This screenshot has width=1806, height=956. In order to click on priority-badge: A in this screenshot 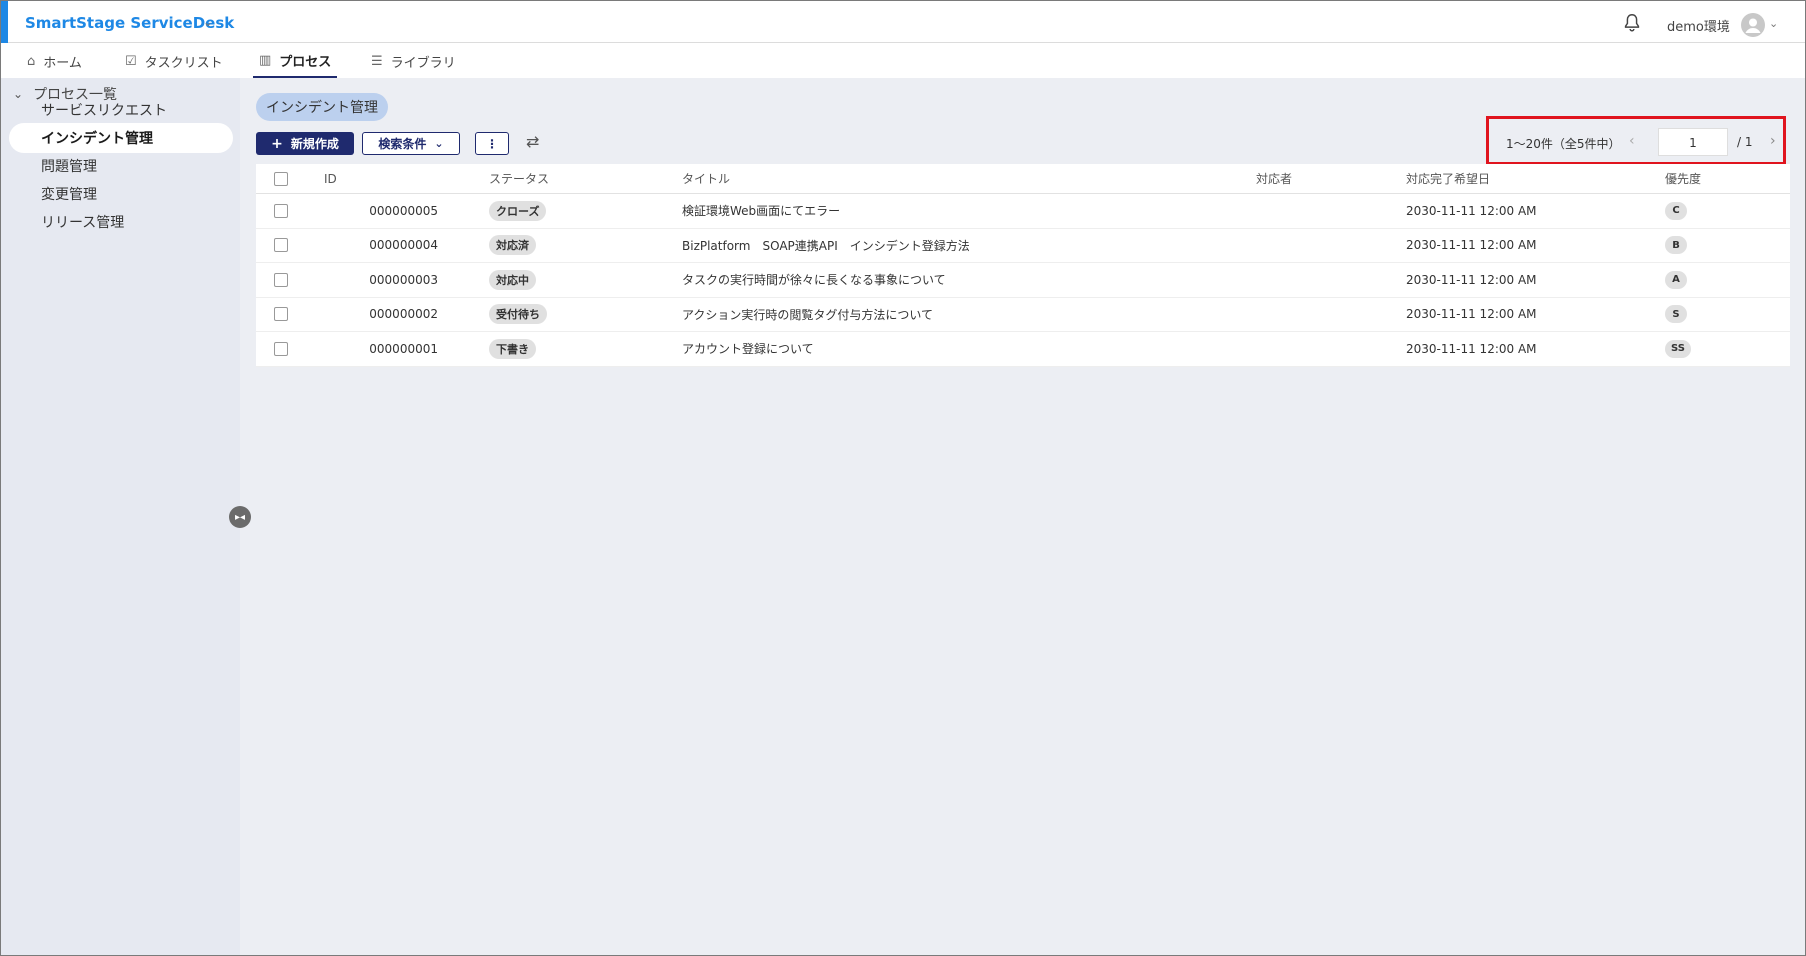, I will do `click(1676, 279)`.